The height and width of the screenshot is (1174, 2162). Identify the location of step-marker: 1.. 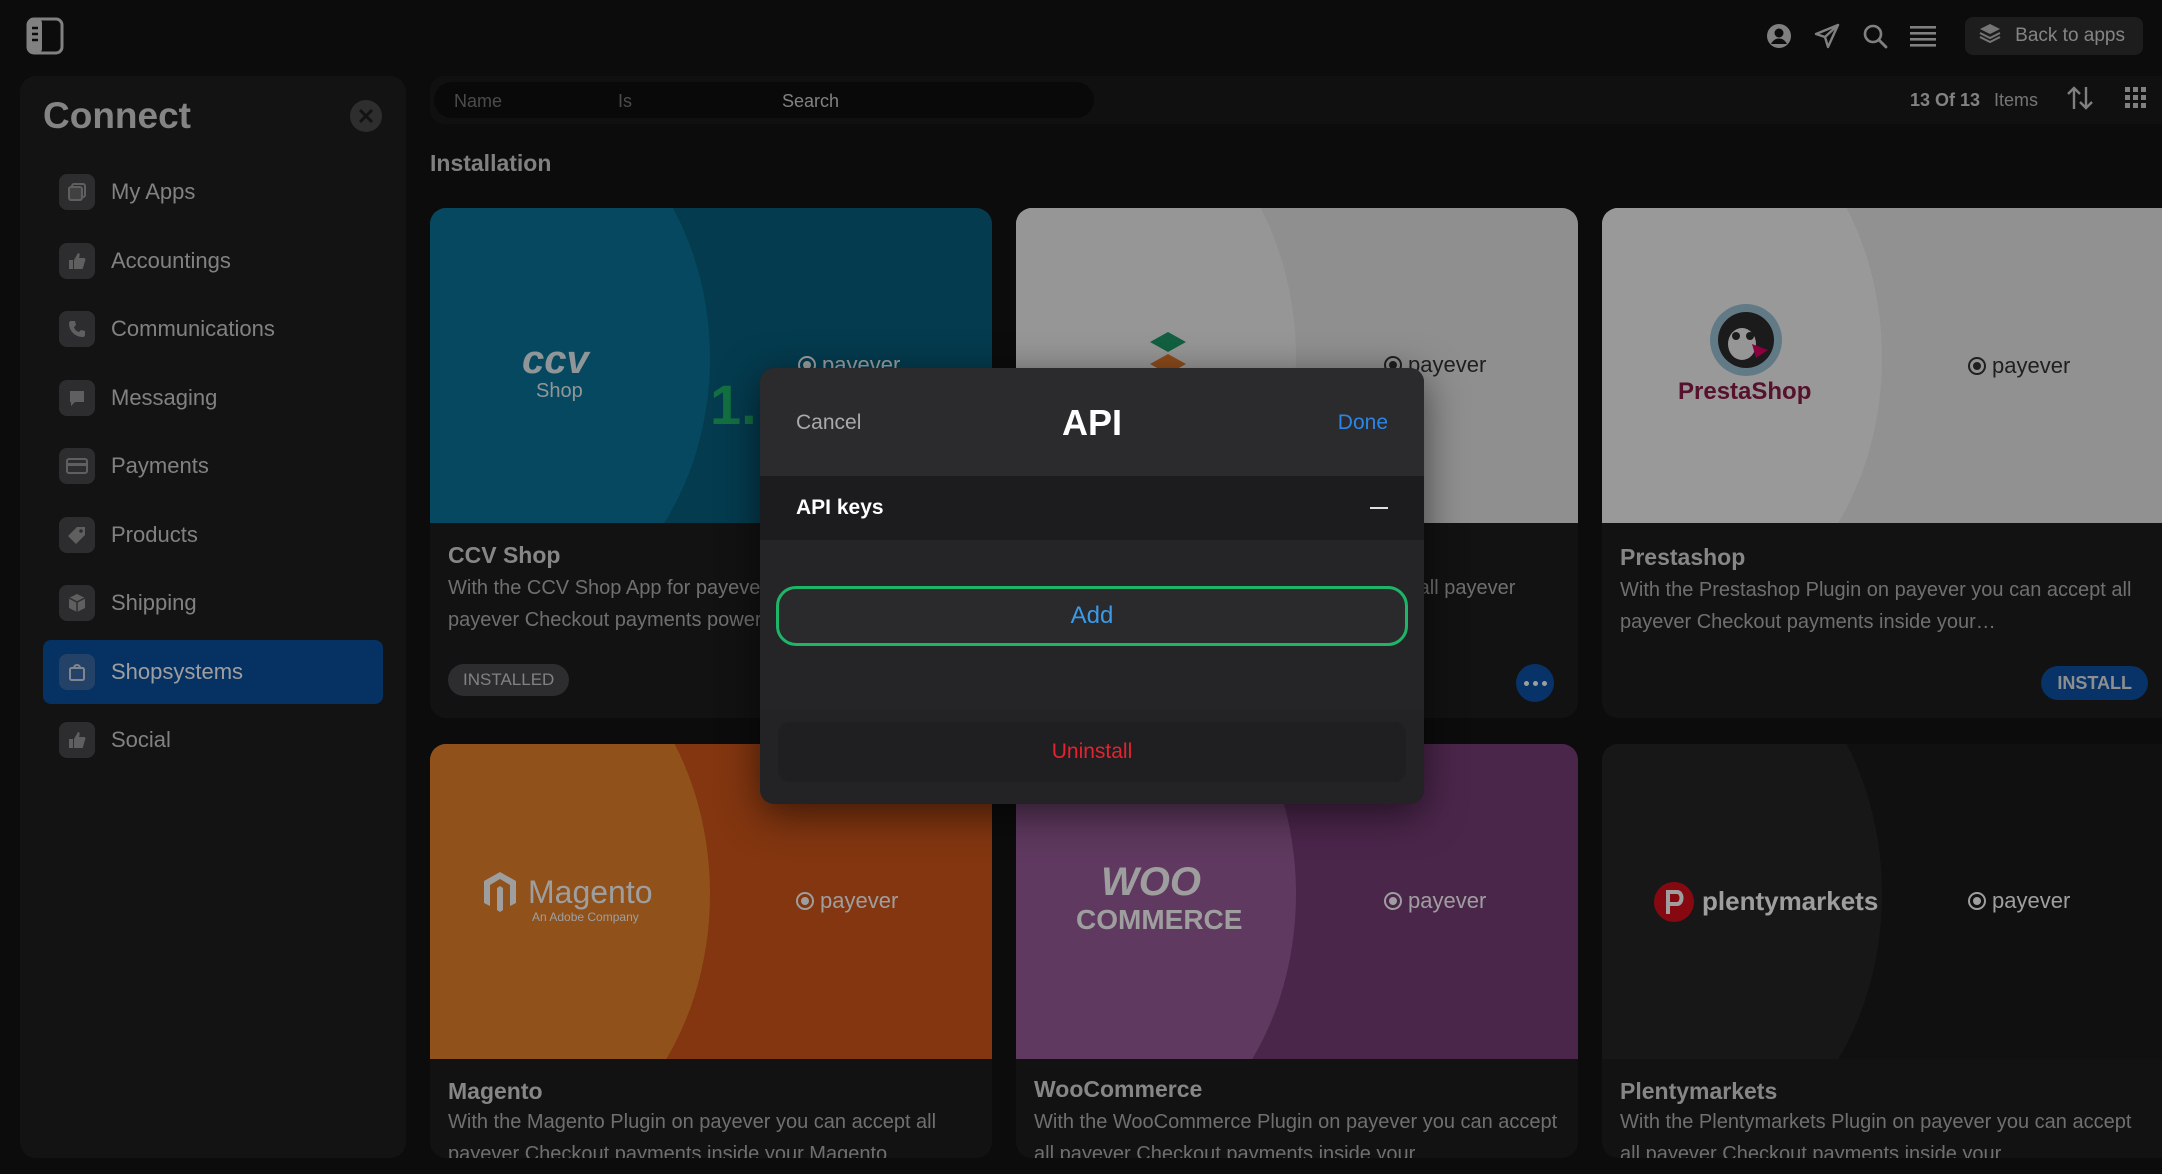
(733, 404).